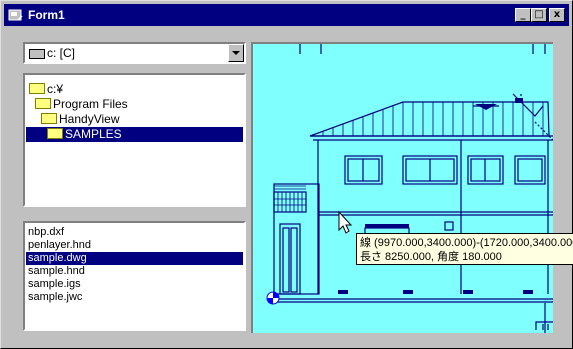  Describe the element at coordinates (431, 257) in the screenshot. I see `tooltip-line-length: 長さ 8250.000, 角度 180.000` at that location.